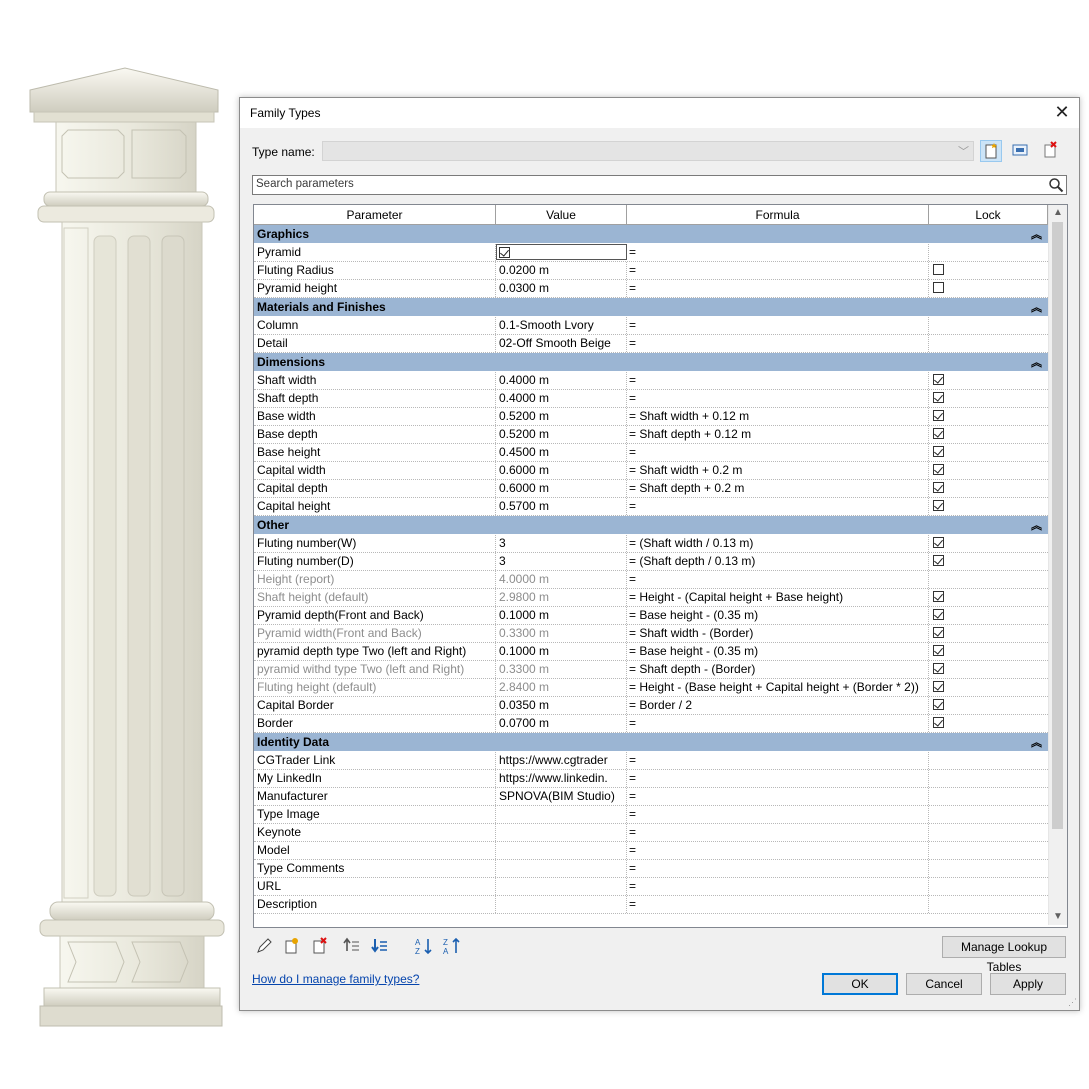 The image size is (1089, 1089). What do you see at coordinates (860, 984) in the screenshot?
I see `ok-button: OK` at bounding box center [860, 984].